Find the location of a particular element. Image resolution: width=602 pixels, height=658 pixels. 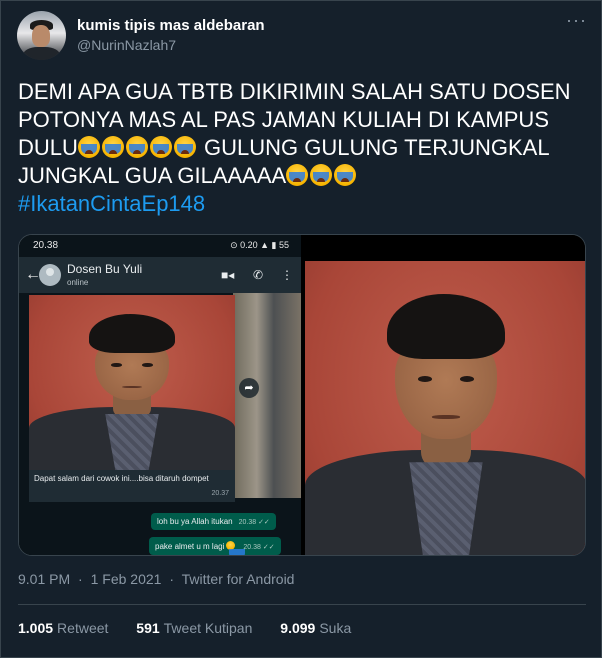

outgoing-message: loh bu ya Allah itukan 20.38 ✓✓ is located at coordinates (213, 521).